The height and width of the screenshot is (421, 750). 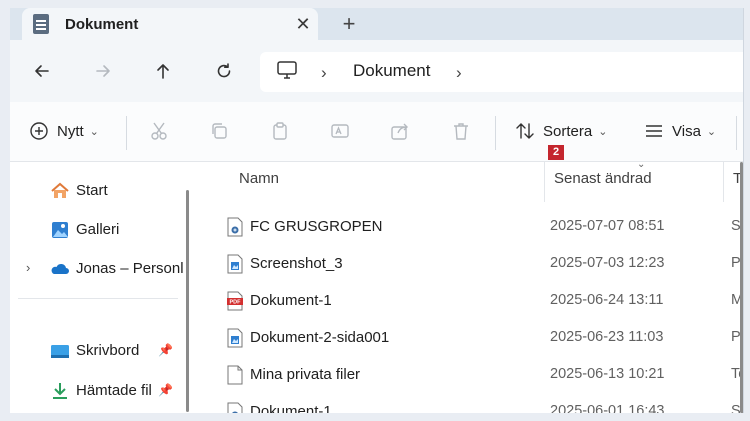 I want to click on sort-icon, so click(x=525, y=131).